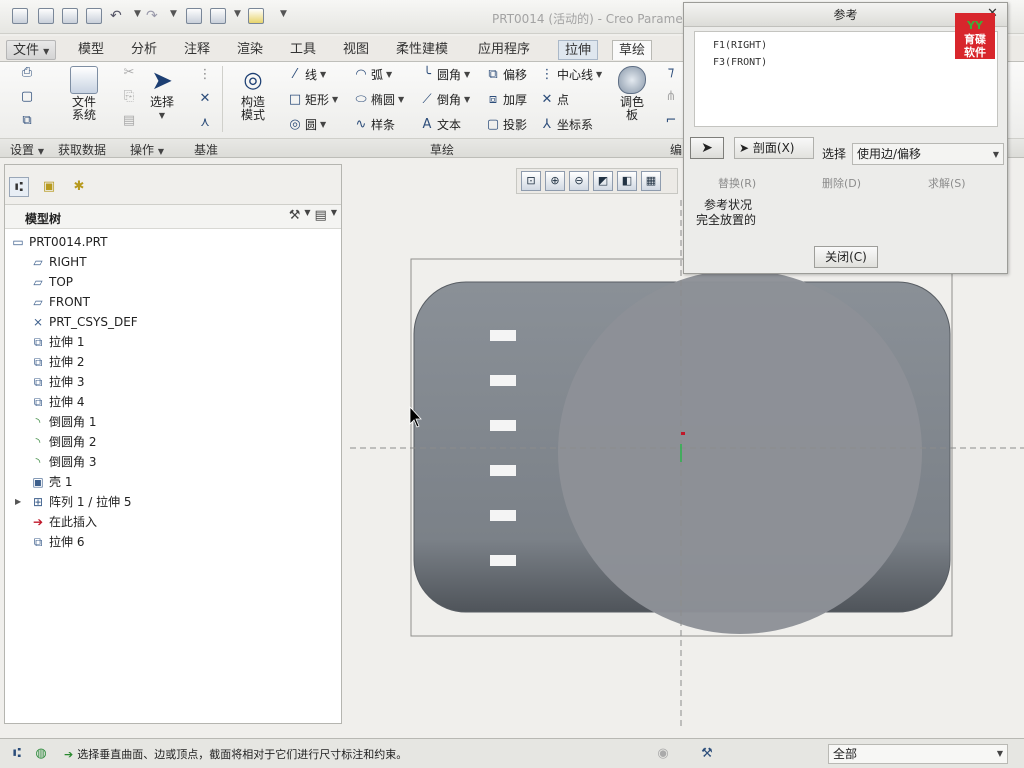 The image size is (1024, 768). I want to click on tree-item-part: ▭ PRT0014.PRT, so click(59, 242).